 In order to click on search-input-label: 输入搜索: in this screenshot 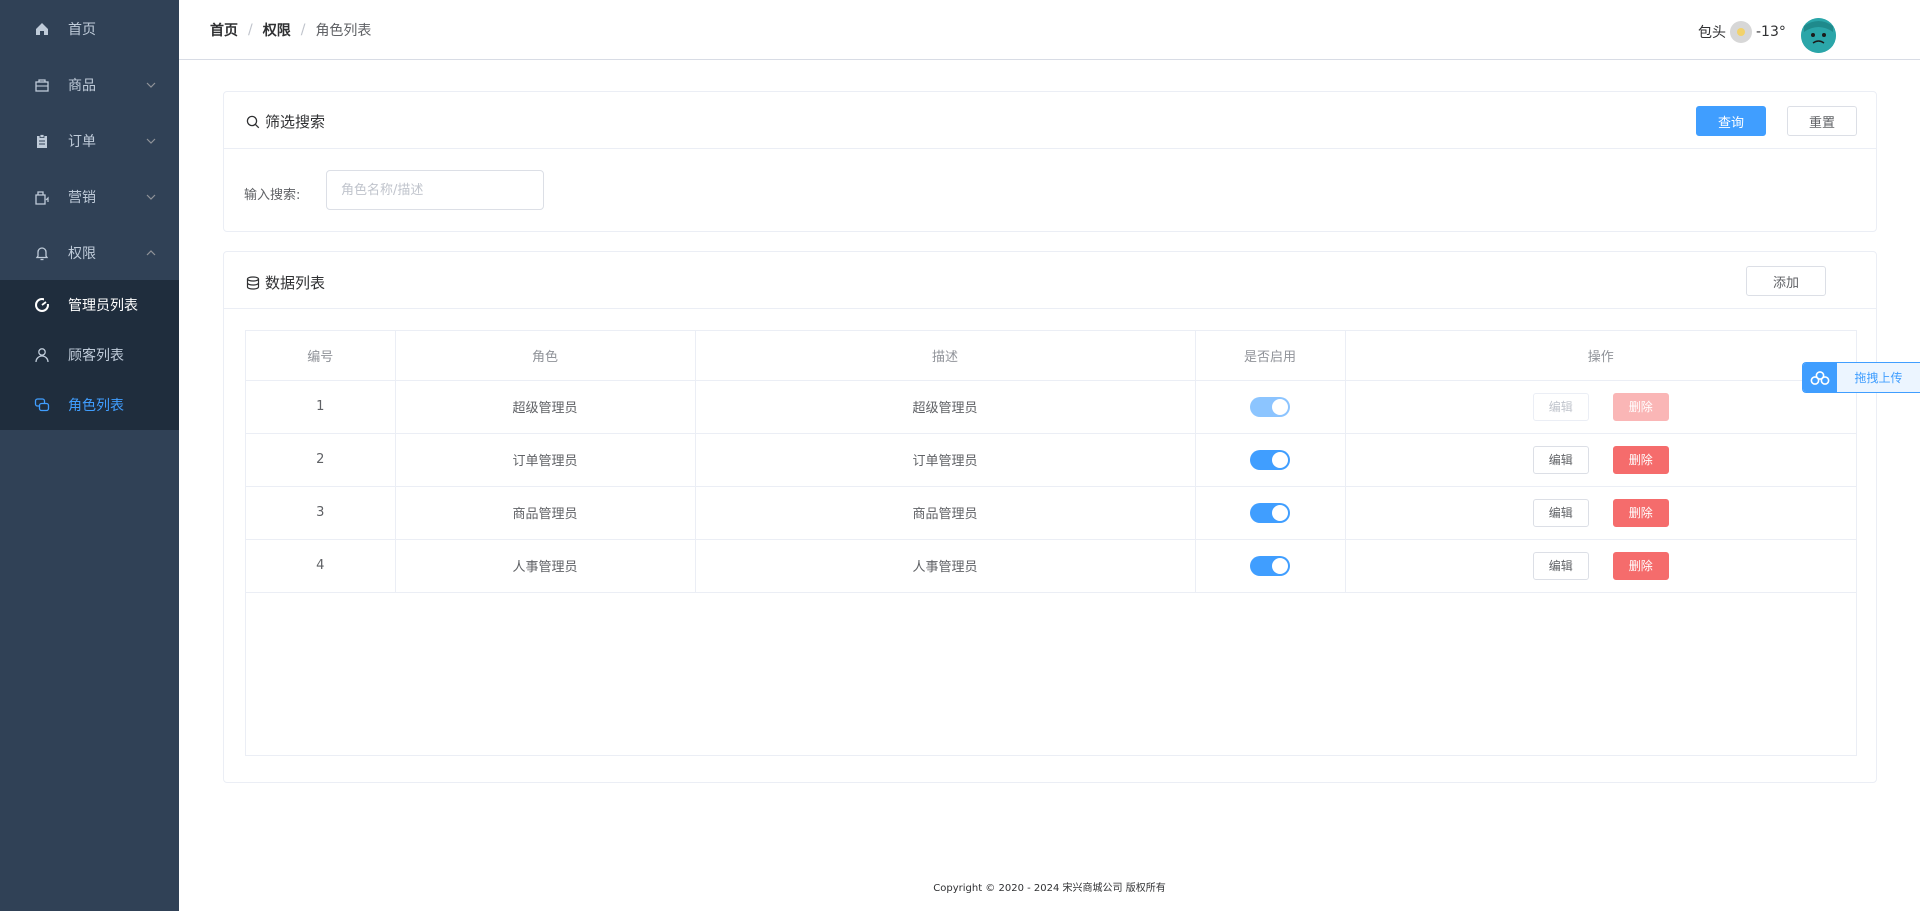, I will do `click(272, 195)`.